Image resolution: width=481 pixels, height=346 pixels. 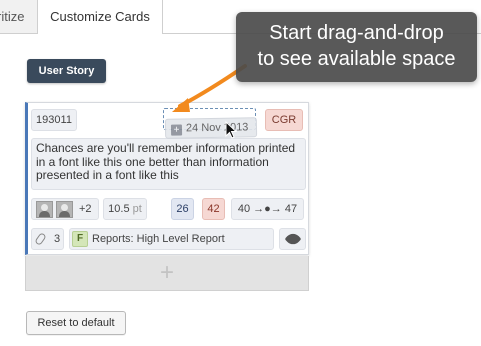 I want to click on feature-badge: F, so click(x=80, y=239).